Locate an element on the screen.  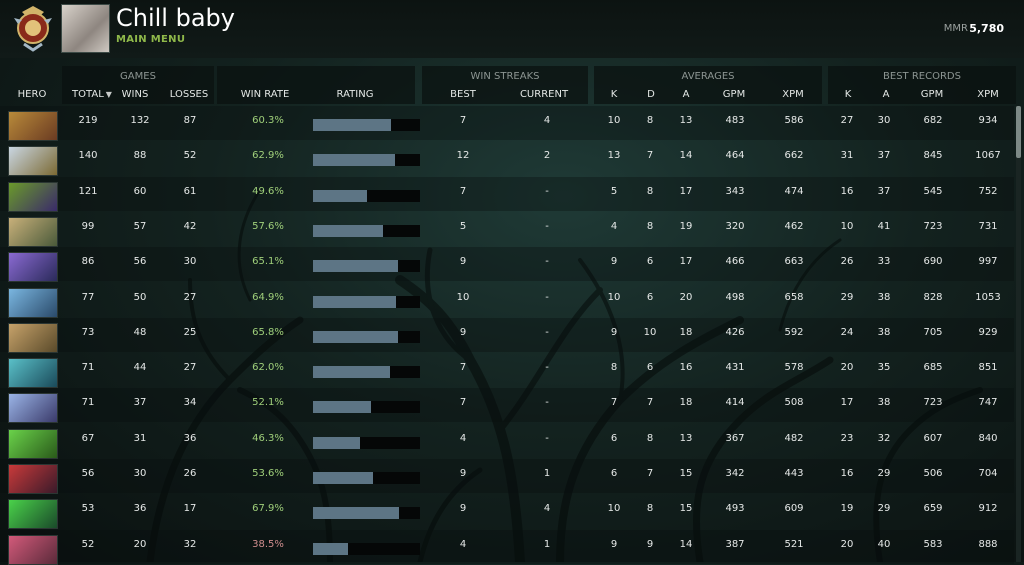
cell-wins: 44 is located at coordinates (140, 368).